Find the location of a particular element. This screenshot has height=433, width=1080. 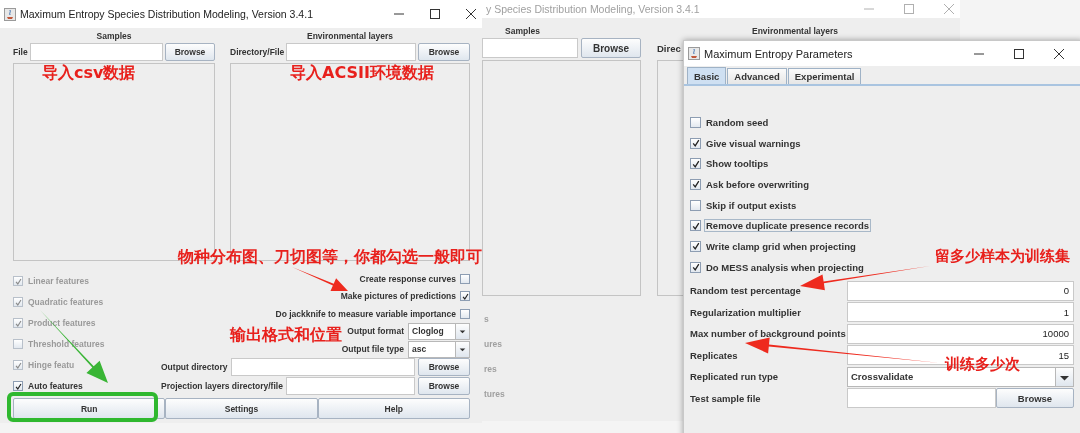

window-title: Maximum Entropy Parameters is located at coordinates (779, 53).